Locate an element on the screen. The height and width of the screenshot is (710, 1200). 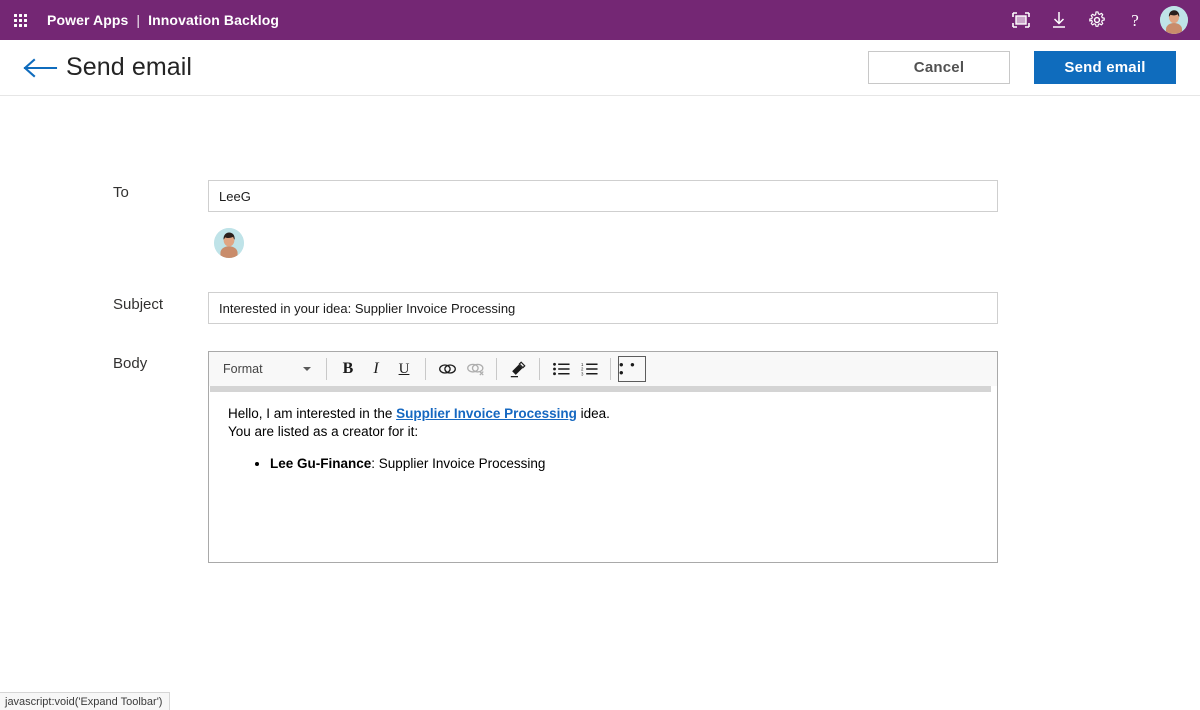
to-input-value: LeeG is located at coordinates (235, 196).